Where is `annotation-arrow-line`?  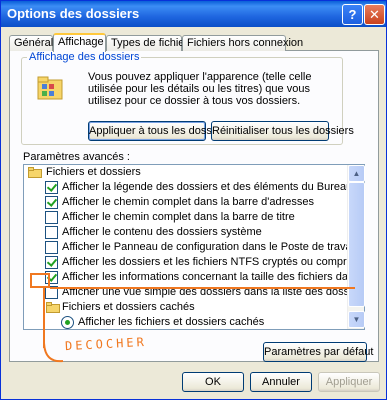 annotation-arrow-line is located at coordinates (44, 318).